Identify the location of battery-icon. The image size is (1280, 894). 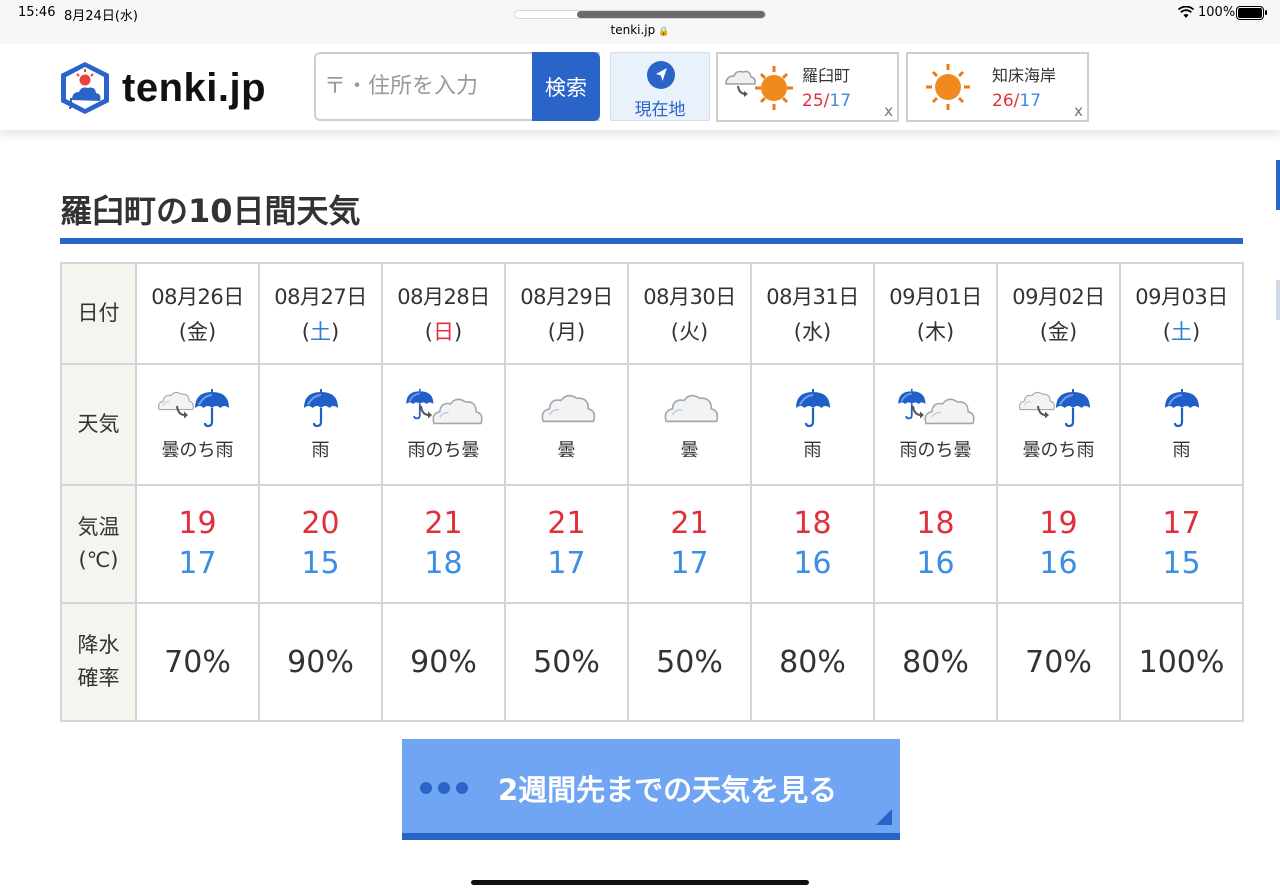
(1251, 13).